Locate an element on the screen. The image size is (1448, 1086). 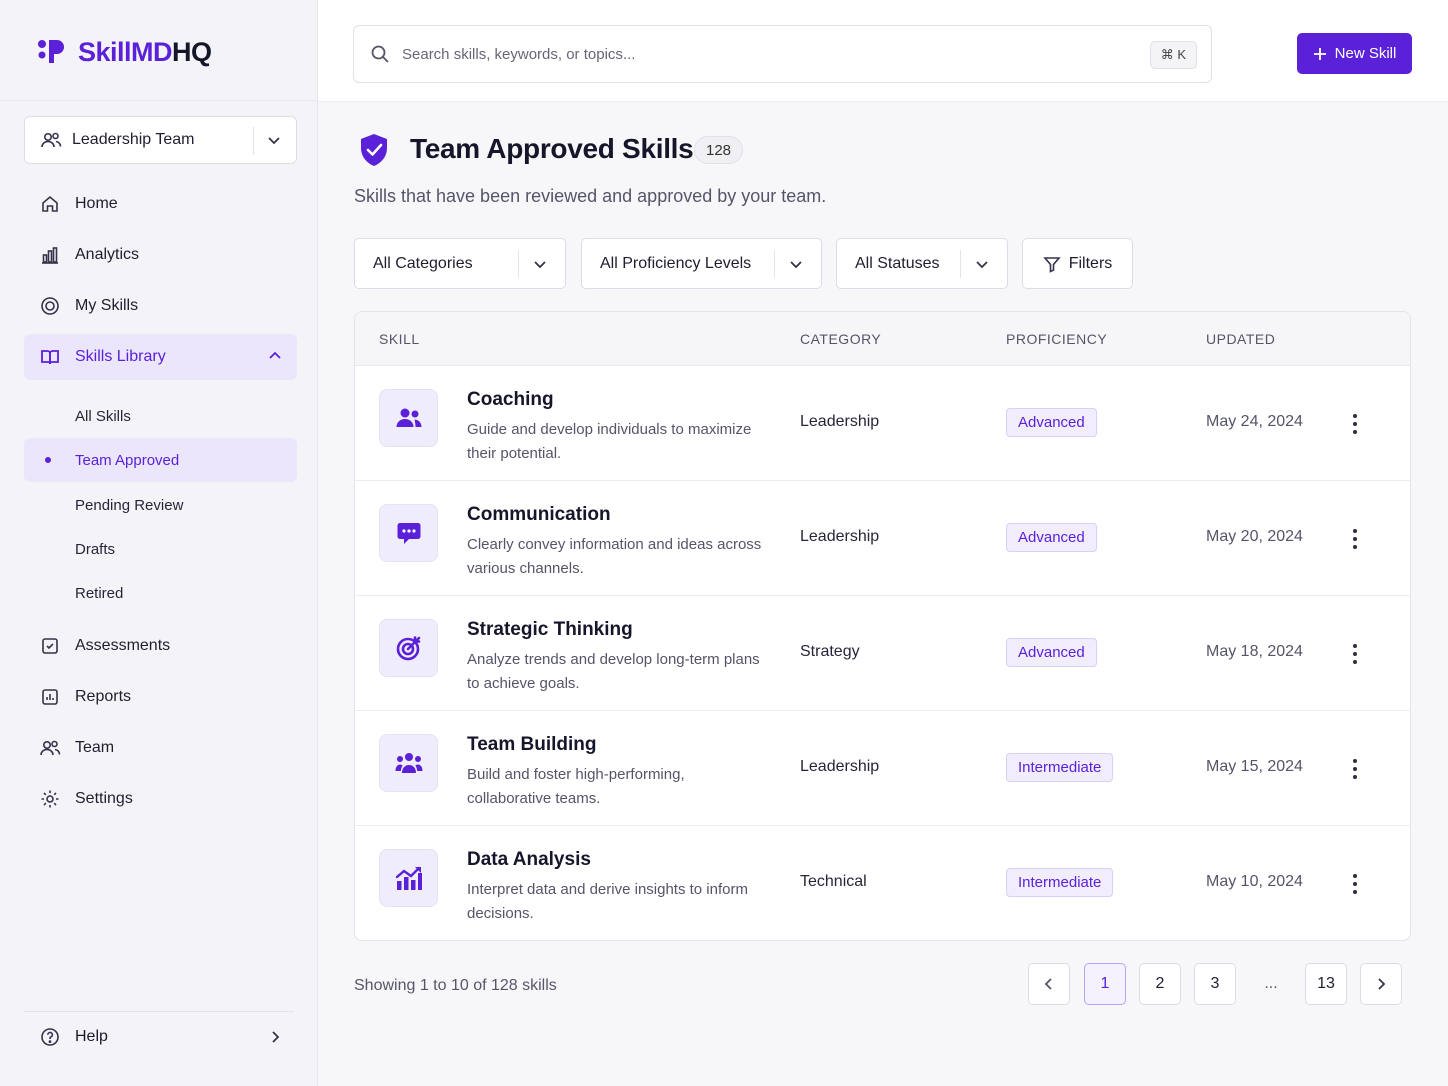
nav-label: Team is located at coordinates (95, 747).